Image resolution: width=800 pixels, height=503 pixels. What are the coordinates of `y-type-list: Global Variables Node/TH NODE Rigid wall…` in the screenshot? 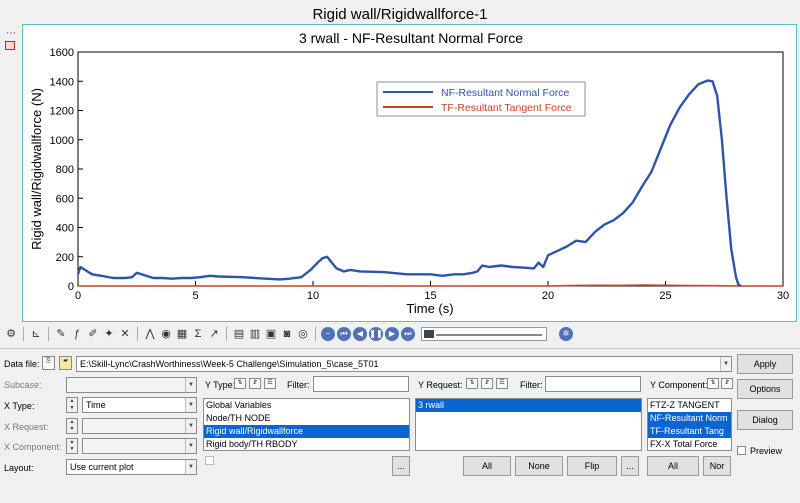 It's located at (306, 424).